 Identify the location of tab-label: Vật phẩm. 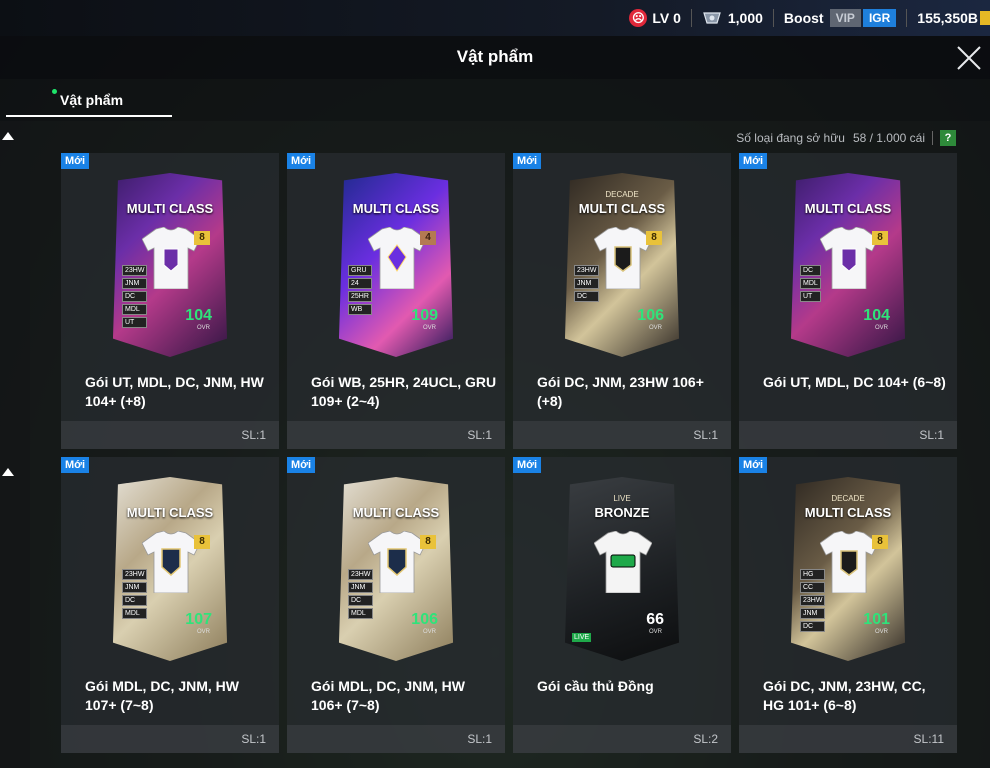
(92, 100).